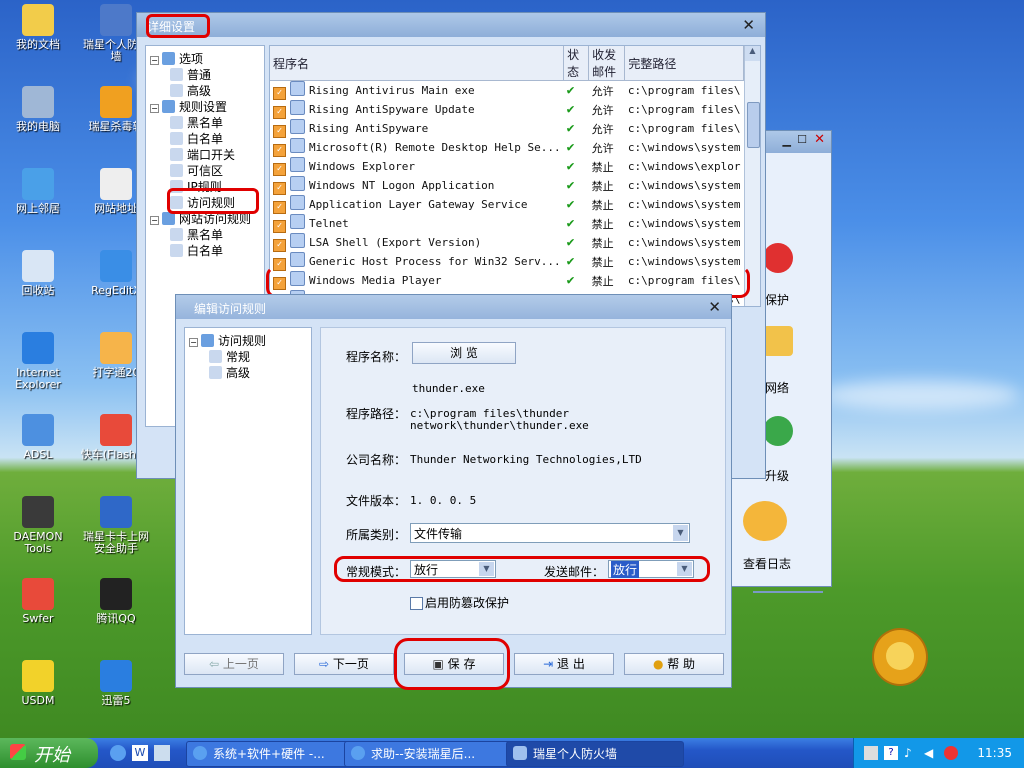 The width and height of the screenshot is (1024, 768). Describe the element at coordinates (176, 58) in the screenshot. I see `tree-item: − 选项` at that location.